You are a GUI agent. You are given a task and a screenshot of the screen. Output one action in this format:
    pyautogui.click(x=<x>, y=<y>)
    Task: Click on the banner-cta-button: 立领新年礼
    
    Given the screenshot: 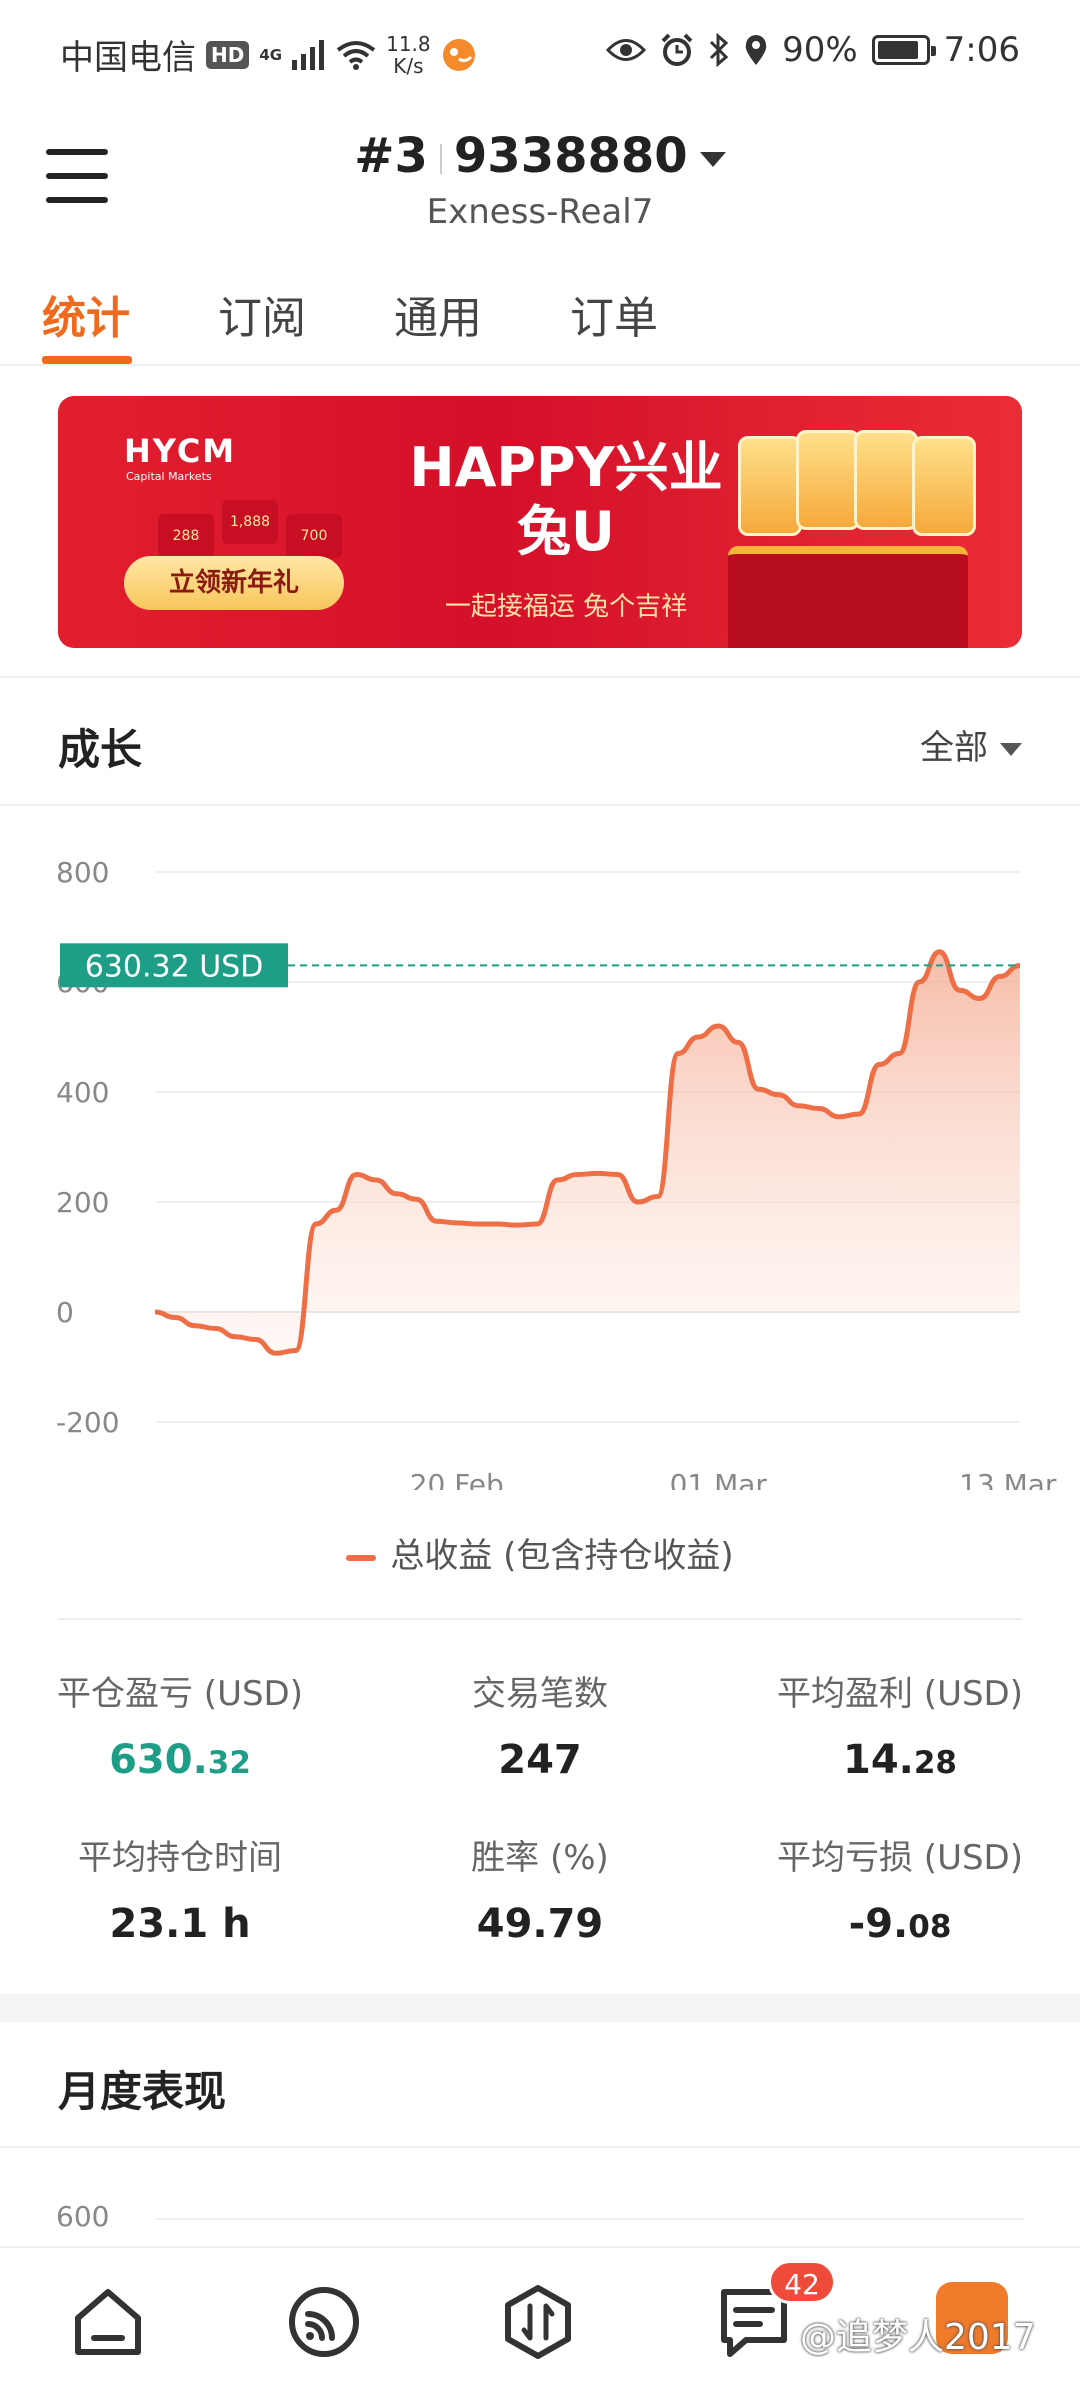 What is the action you would take?
    pyautogui.click(x=234, y=583)
    